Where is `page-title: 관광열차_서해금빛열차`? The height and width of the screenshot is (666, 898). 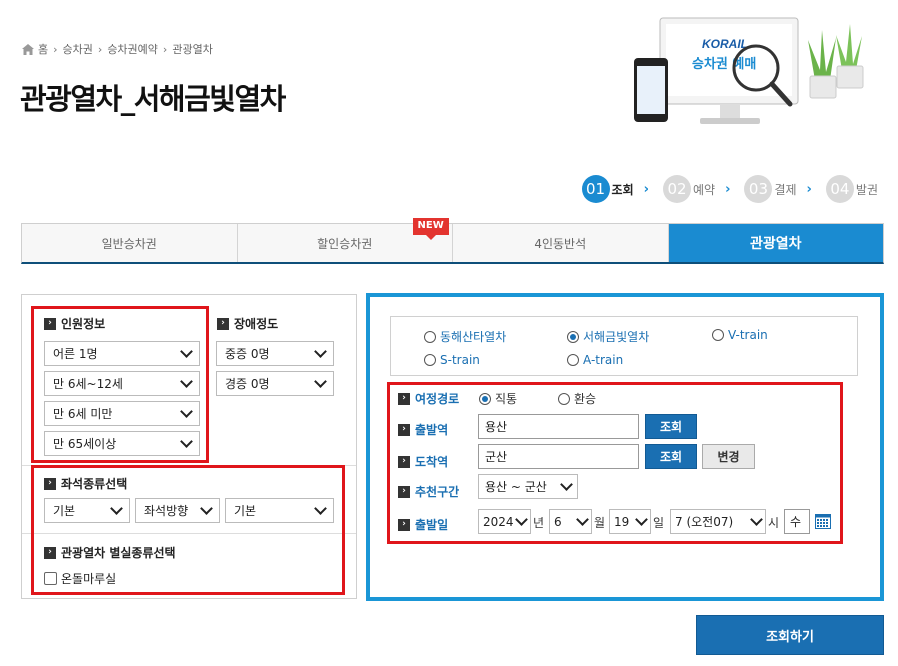
page-title: 관광열차_서해금빛열차 is located at coordinates (153, 99).